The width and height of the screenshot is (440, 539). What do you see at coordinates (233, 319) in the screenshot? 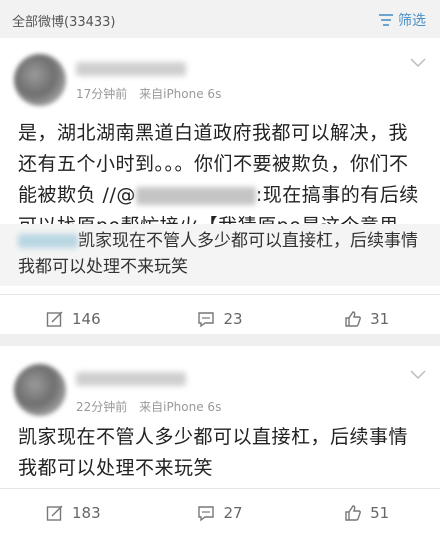
I see `comment-count: 23` at bounding box center [233, 319].